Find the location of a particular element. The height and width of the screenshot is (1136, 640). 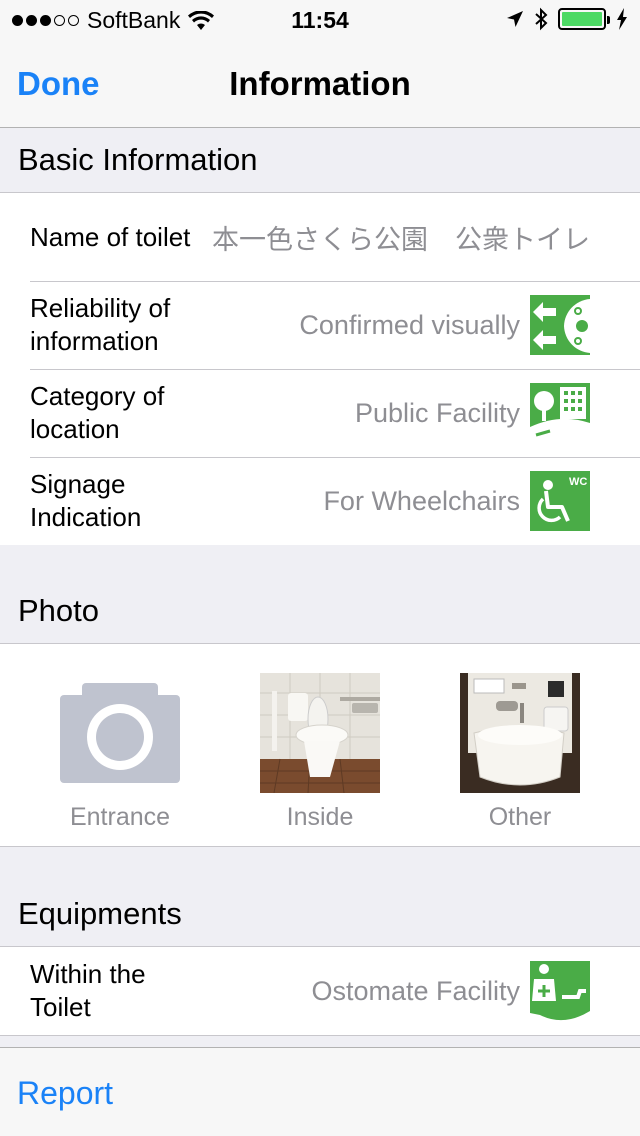

camera-placeholder-icon is located at coordinates (120, 733).